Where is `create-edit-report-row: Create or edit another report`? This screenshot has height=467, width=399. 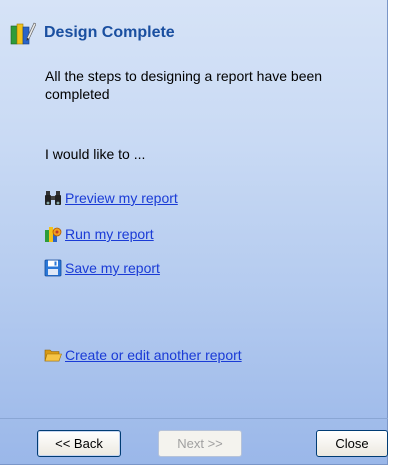
create-edit-report-row: Create or edit another report is located at coordinates (143, 355).